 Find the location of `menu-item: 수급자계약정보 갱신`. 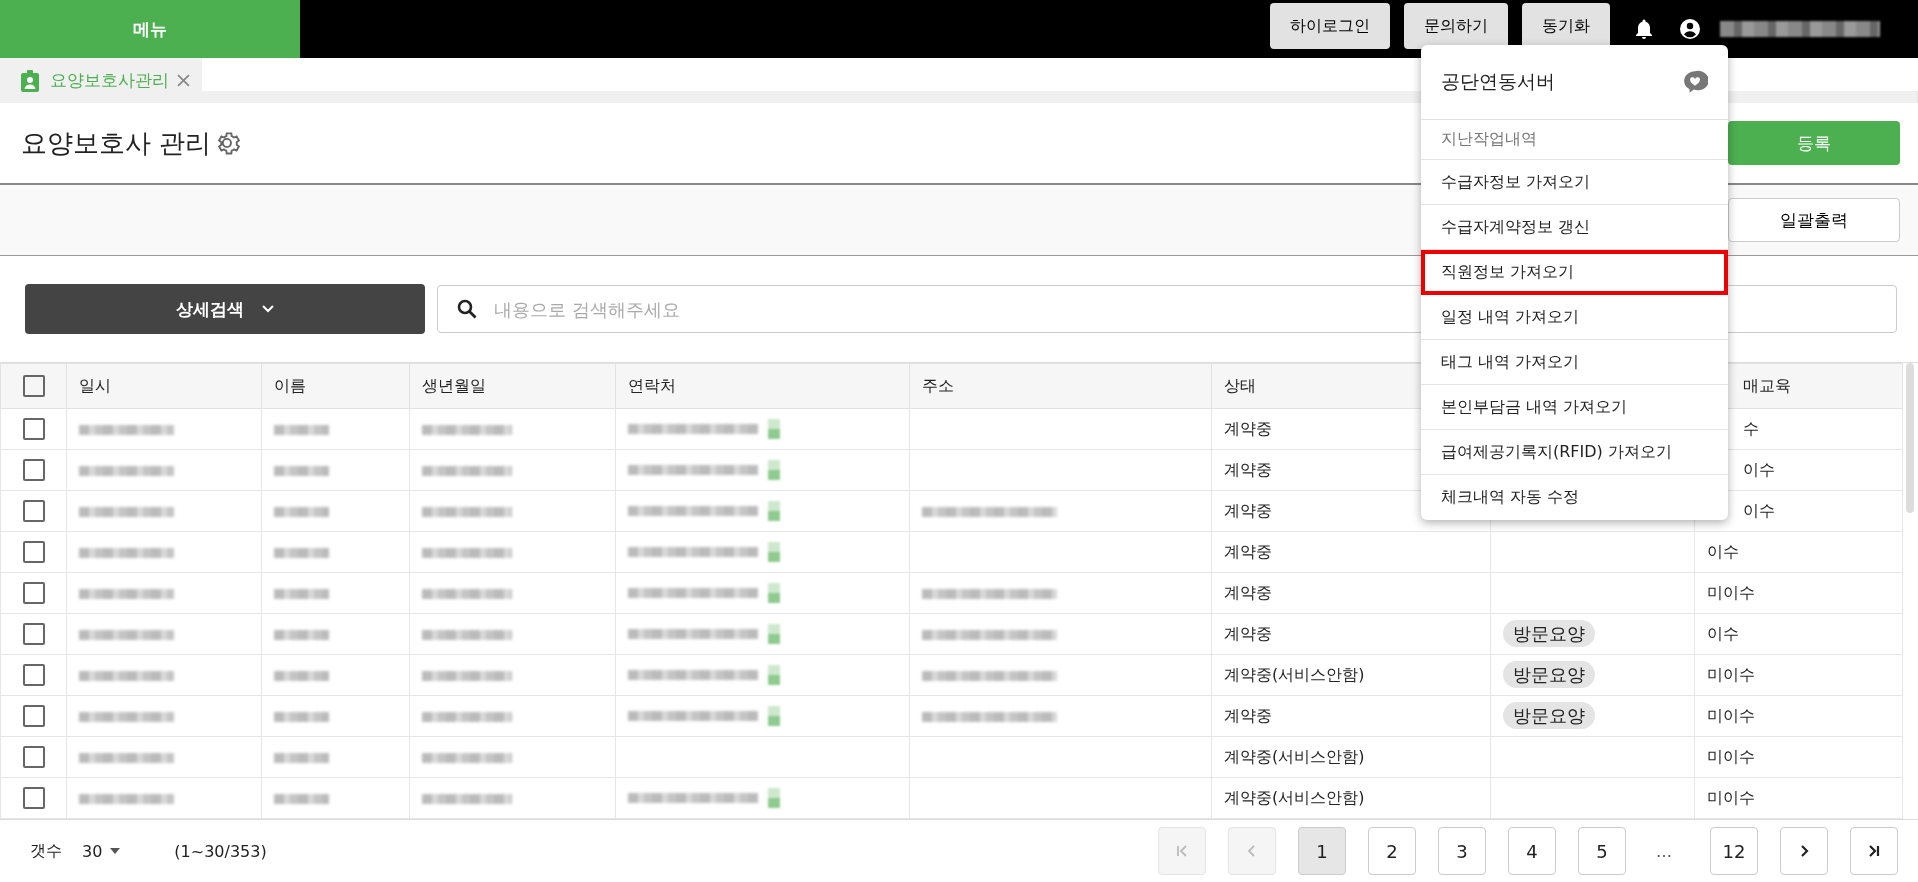

menu-item: 수급자계약정보 갱신 is located at coordinates (1574, 227).